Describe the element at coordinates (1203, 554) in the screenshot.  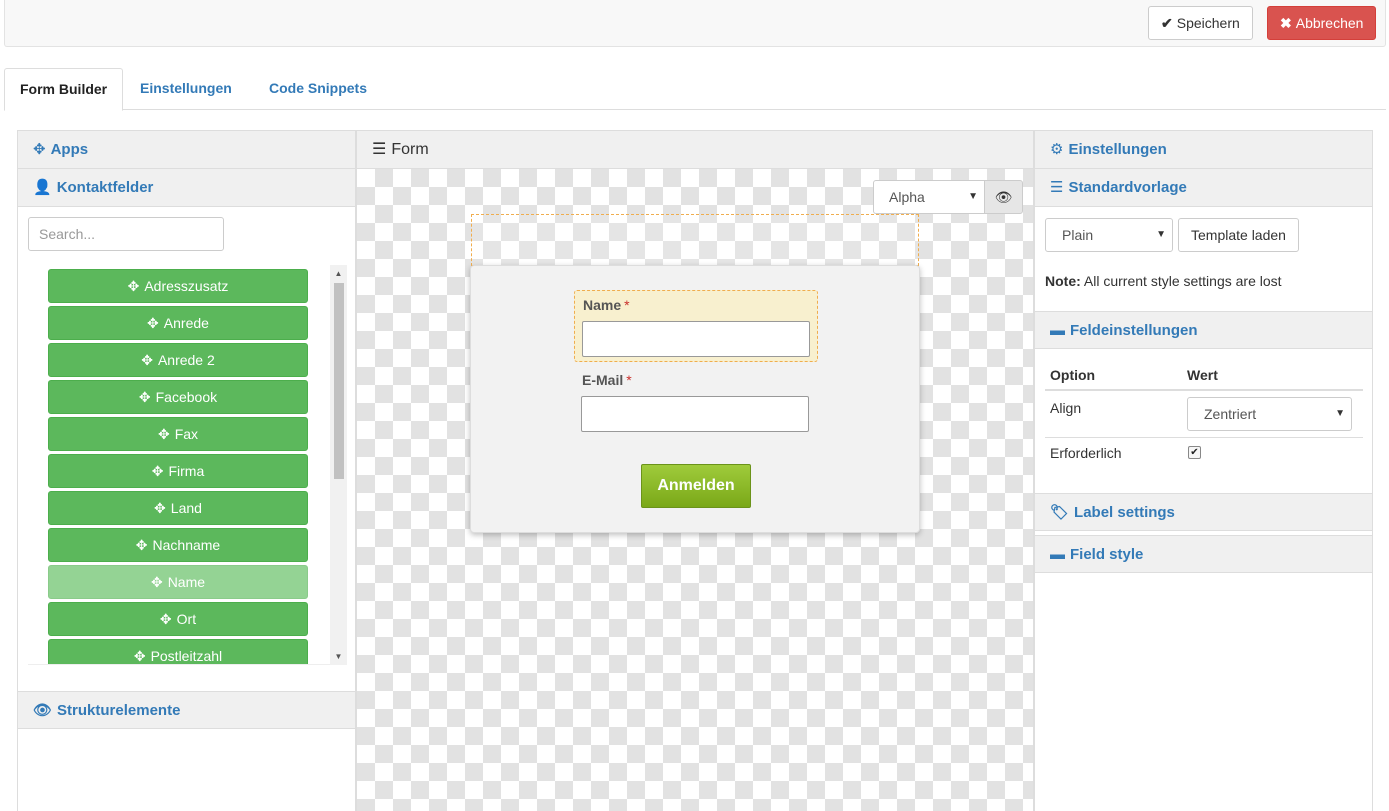
I see `field-style-header: ▬ Field style` at that location.